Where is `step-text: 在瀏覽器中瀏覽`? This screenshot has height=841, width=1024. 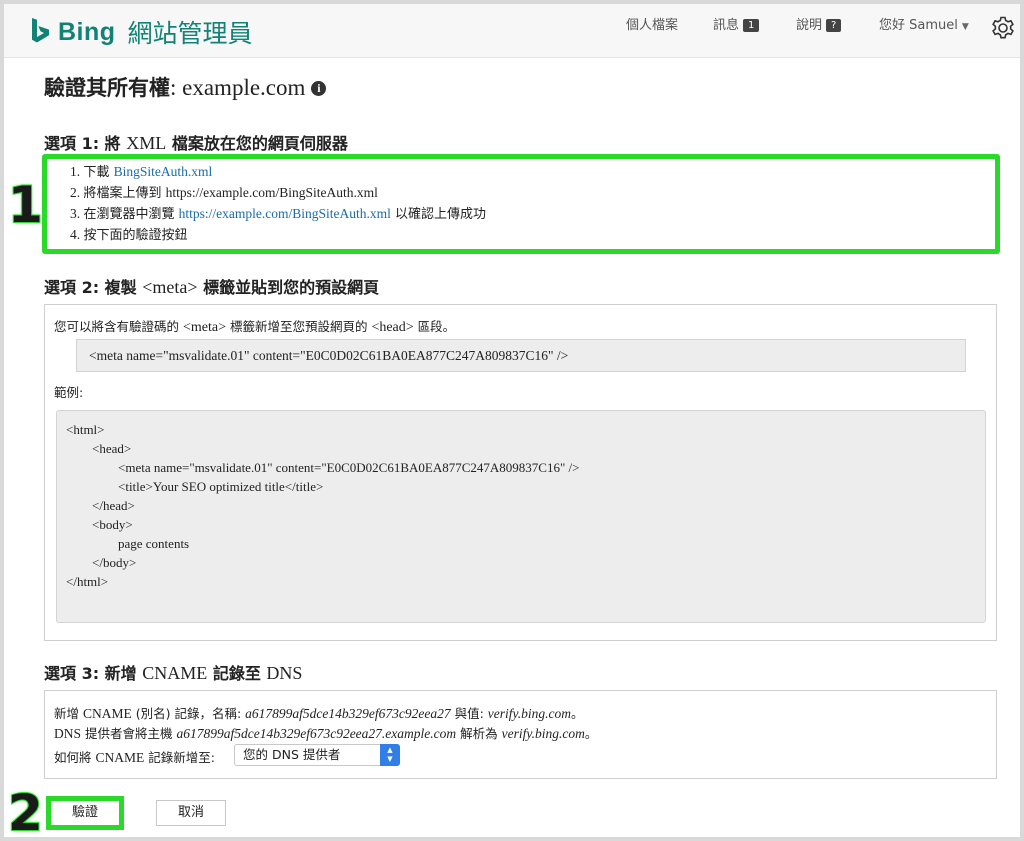
step-text: 在瀏覽器中瀏覽 is located at coordinates (131, 214).